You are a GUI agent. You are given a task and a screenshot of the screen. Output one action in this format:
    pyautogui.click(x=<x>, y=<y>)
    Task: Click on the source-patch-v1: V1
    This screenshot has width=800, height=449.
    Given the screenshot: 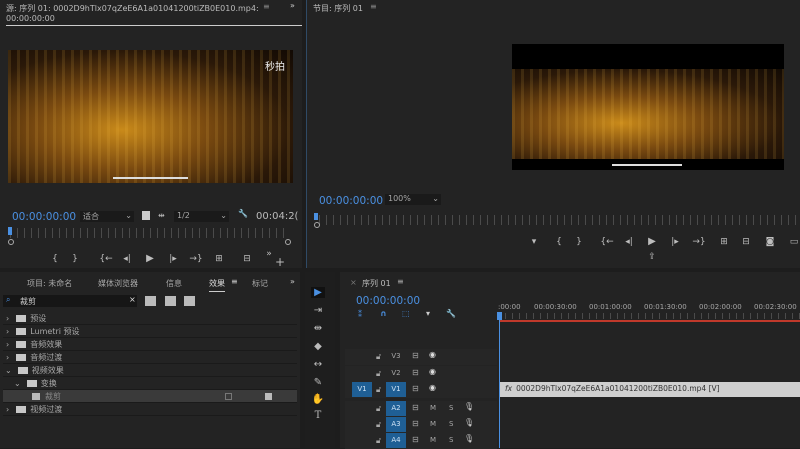 What is the action you would take?
    pyautogui.click(x=362, y=389)
    